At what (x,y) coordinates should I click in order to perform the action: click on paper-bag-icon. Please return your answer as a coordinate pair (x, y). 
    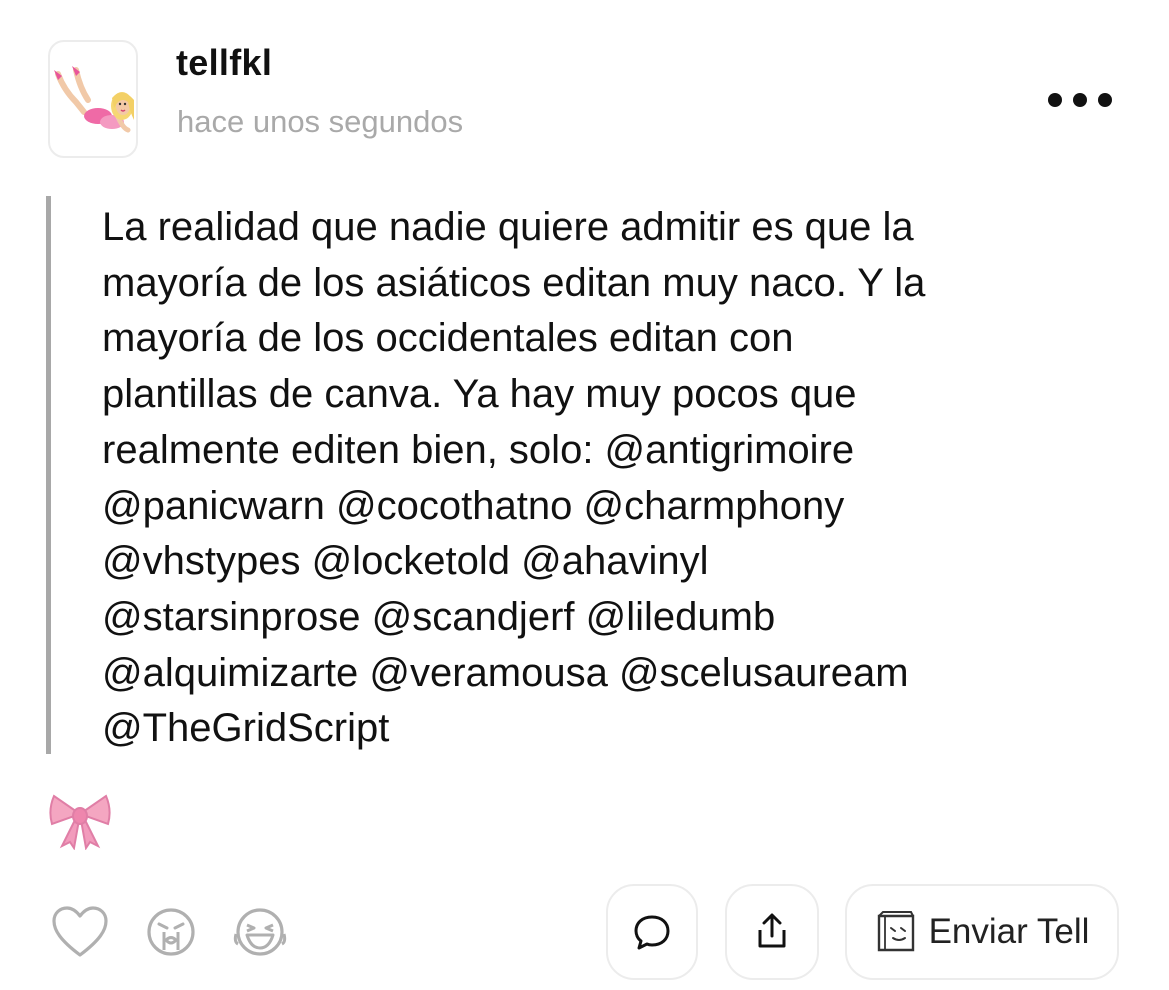
    Looking at the image, I should click on (895, 931).